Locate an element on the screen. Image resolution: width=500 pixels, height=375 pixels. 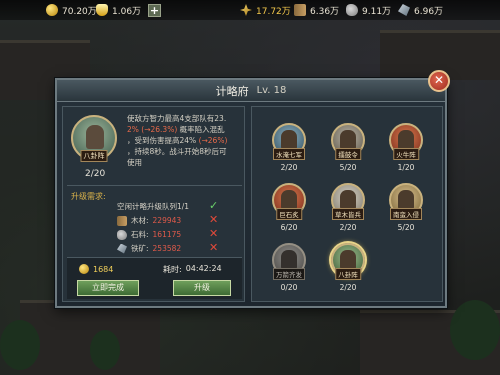
stone-required: 161175 is located at coordinates (167, 234).